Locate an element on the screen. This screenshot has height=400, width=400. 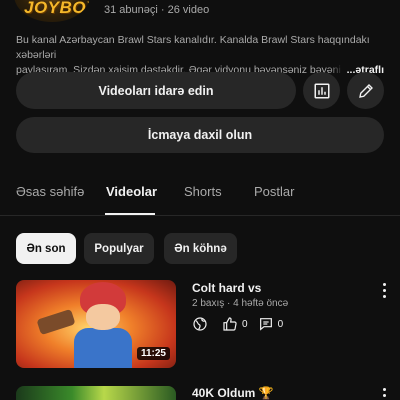
video-stats-row: 0 0 is located at coordinates (242, 324).